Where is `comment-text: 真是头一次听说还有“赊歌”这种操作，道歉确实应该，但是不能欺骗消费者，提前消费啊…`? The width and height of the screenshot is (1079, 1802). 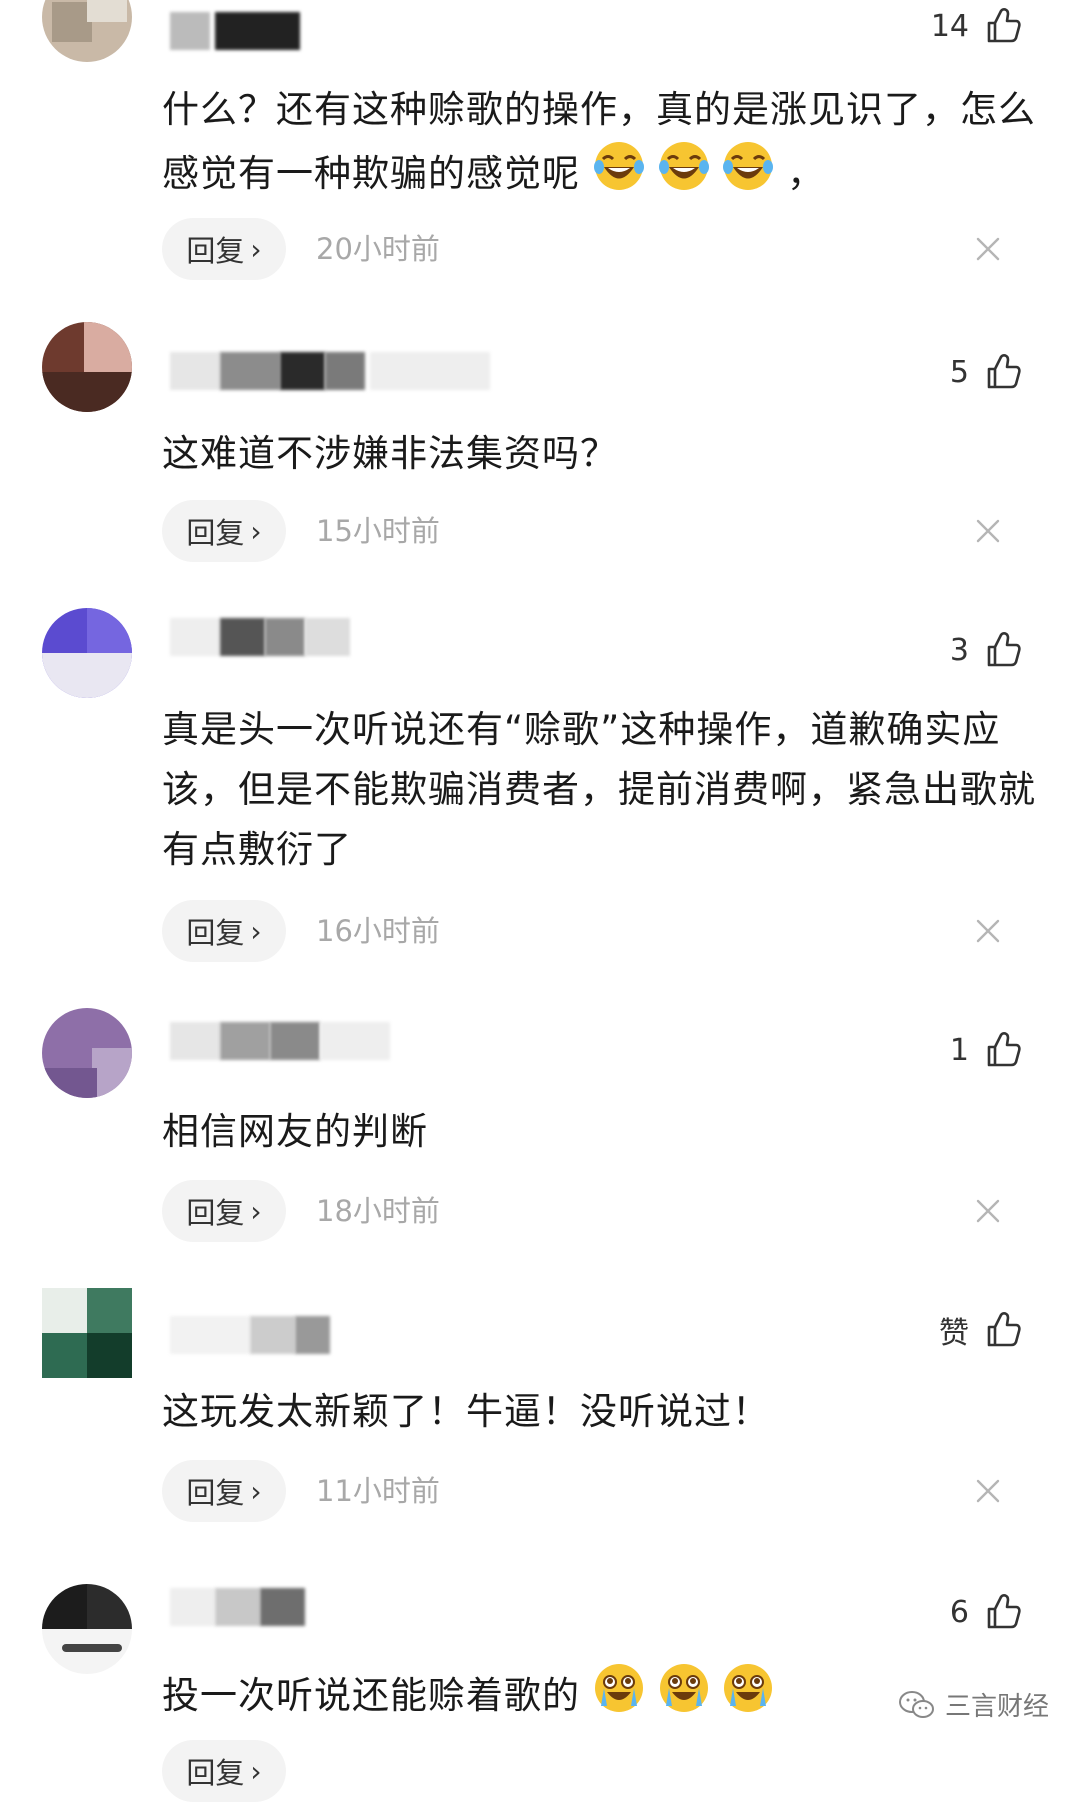
comment-text: 真是头一次听说还有“赊歌”这种操作，道歉确实应该，但是不能欺骗消费者，提前消费啊… is located at coordinates (599, 789).